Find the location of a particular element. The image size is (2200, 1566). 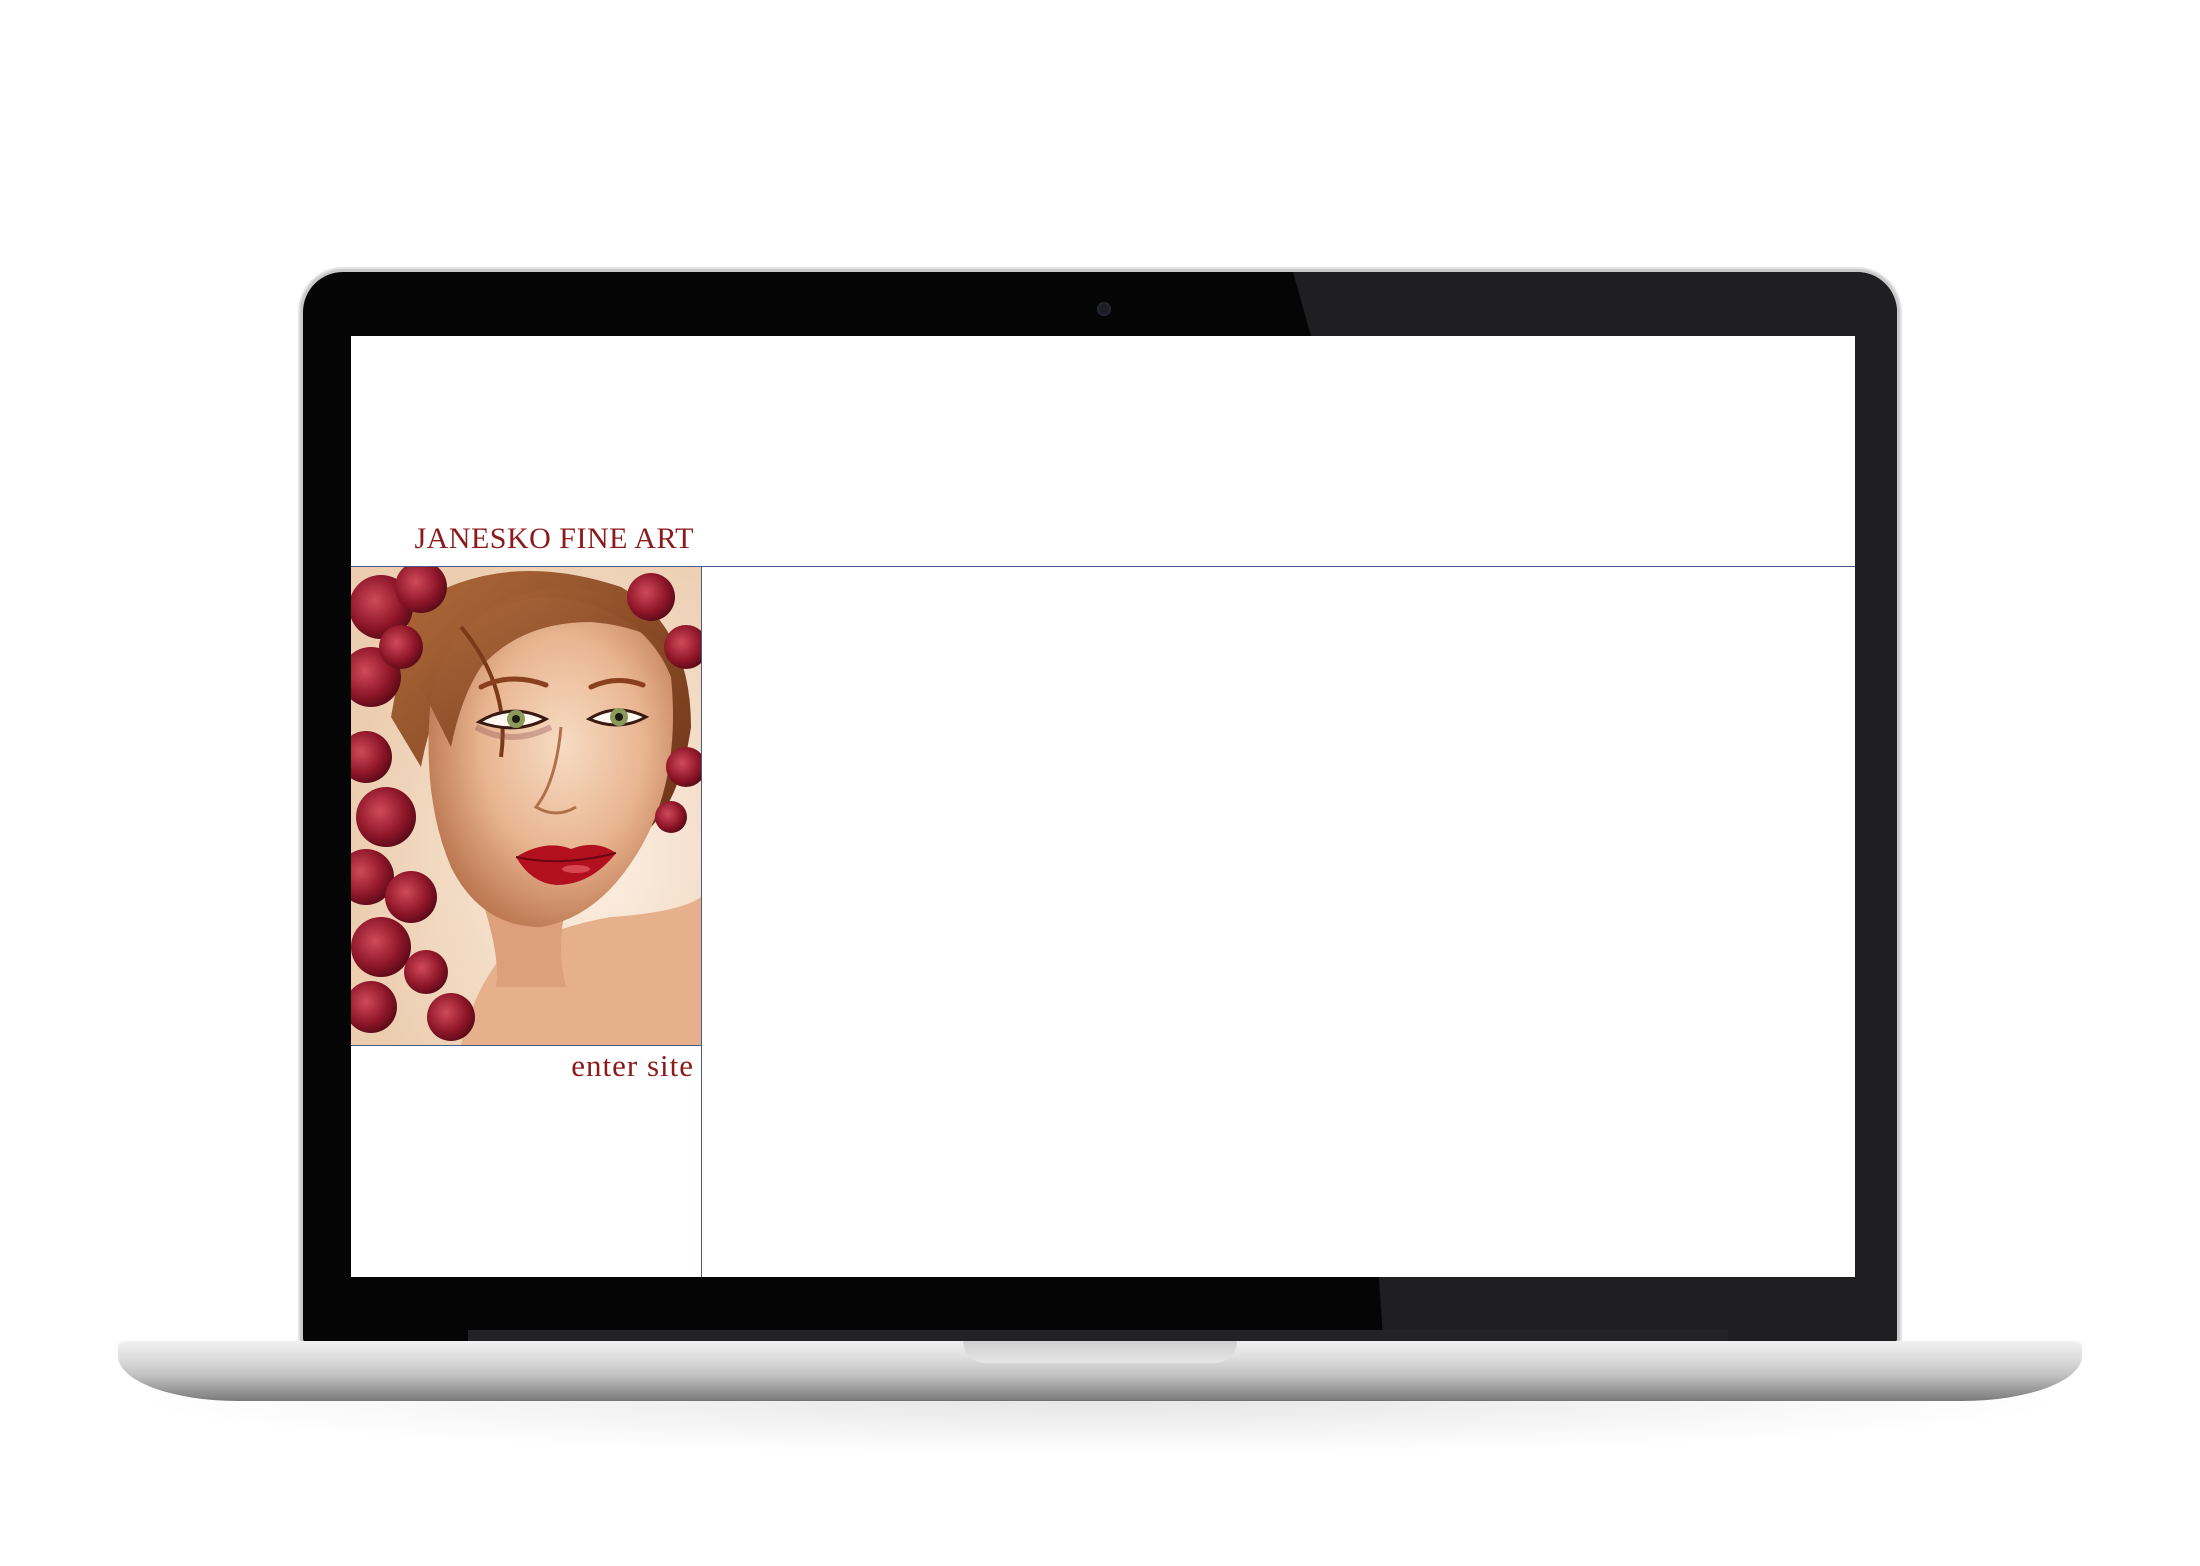

site-title: JANESKO FINE ART is located at coordinates (554, 538).